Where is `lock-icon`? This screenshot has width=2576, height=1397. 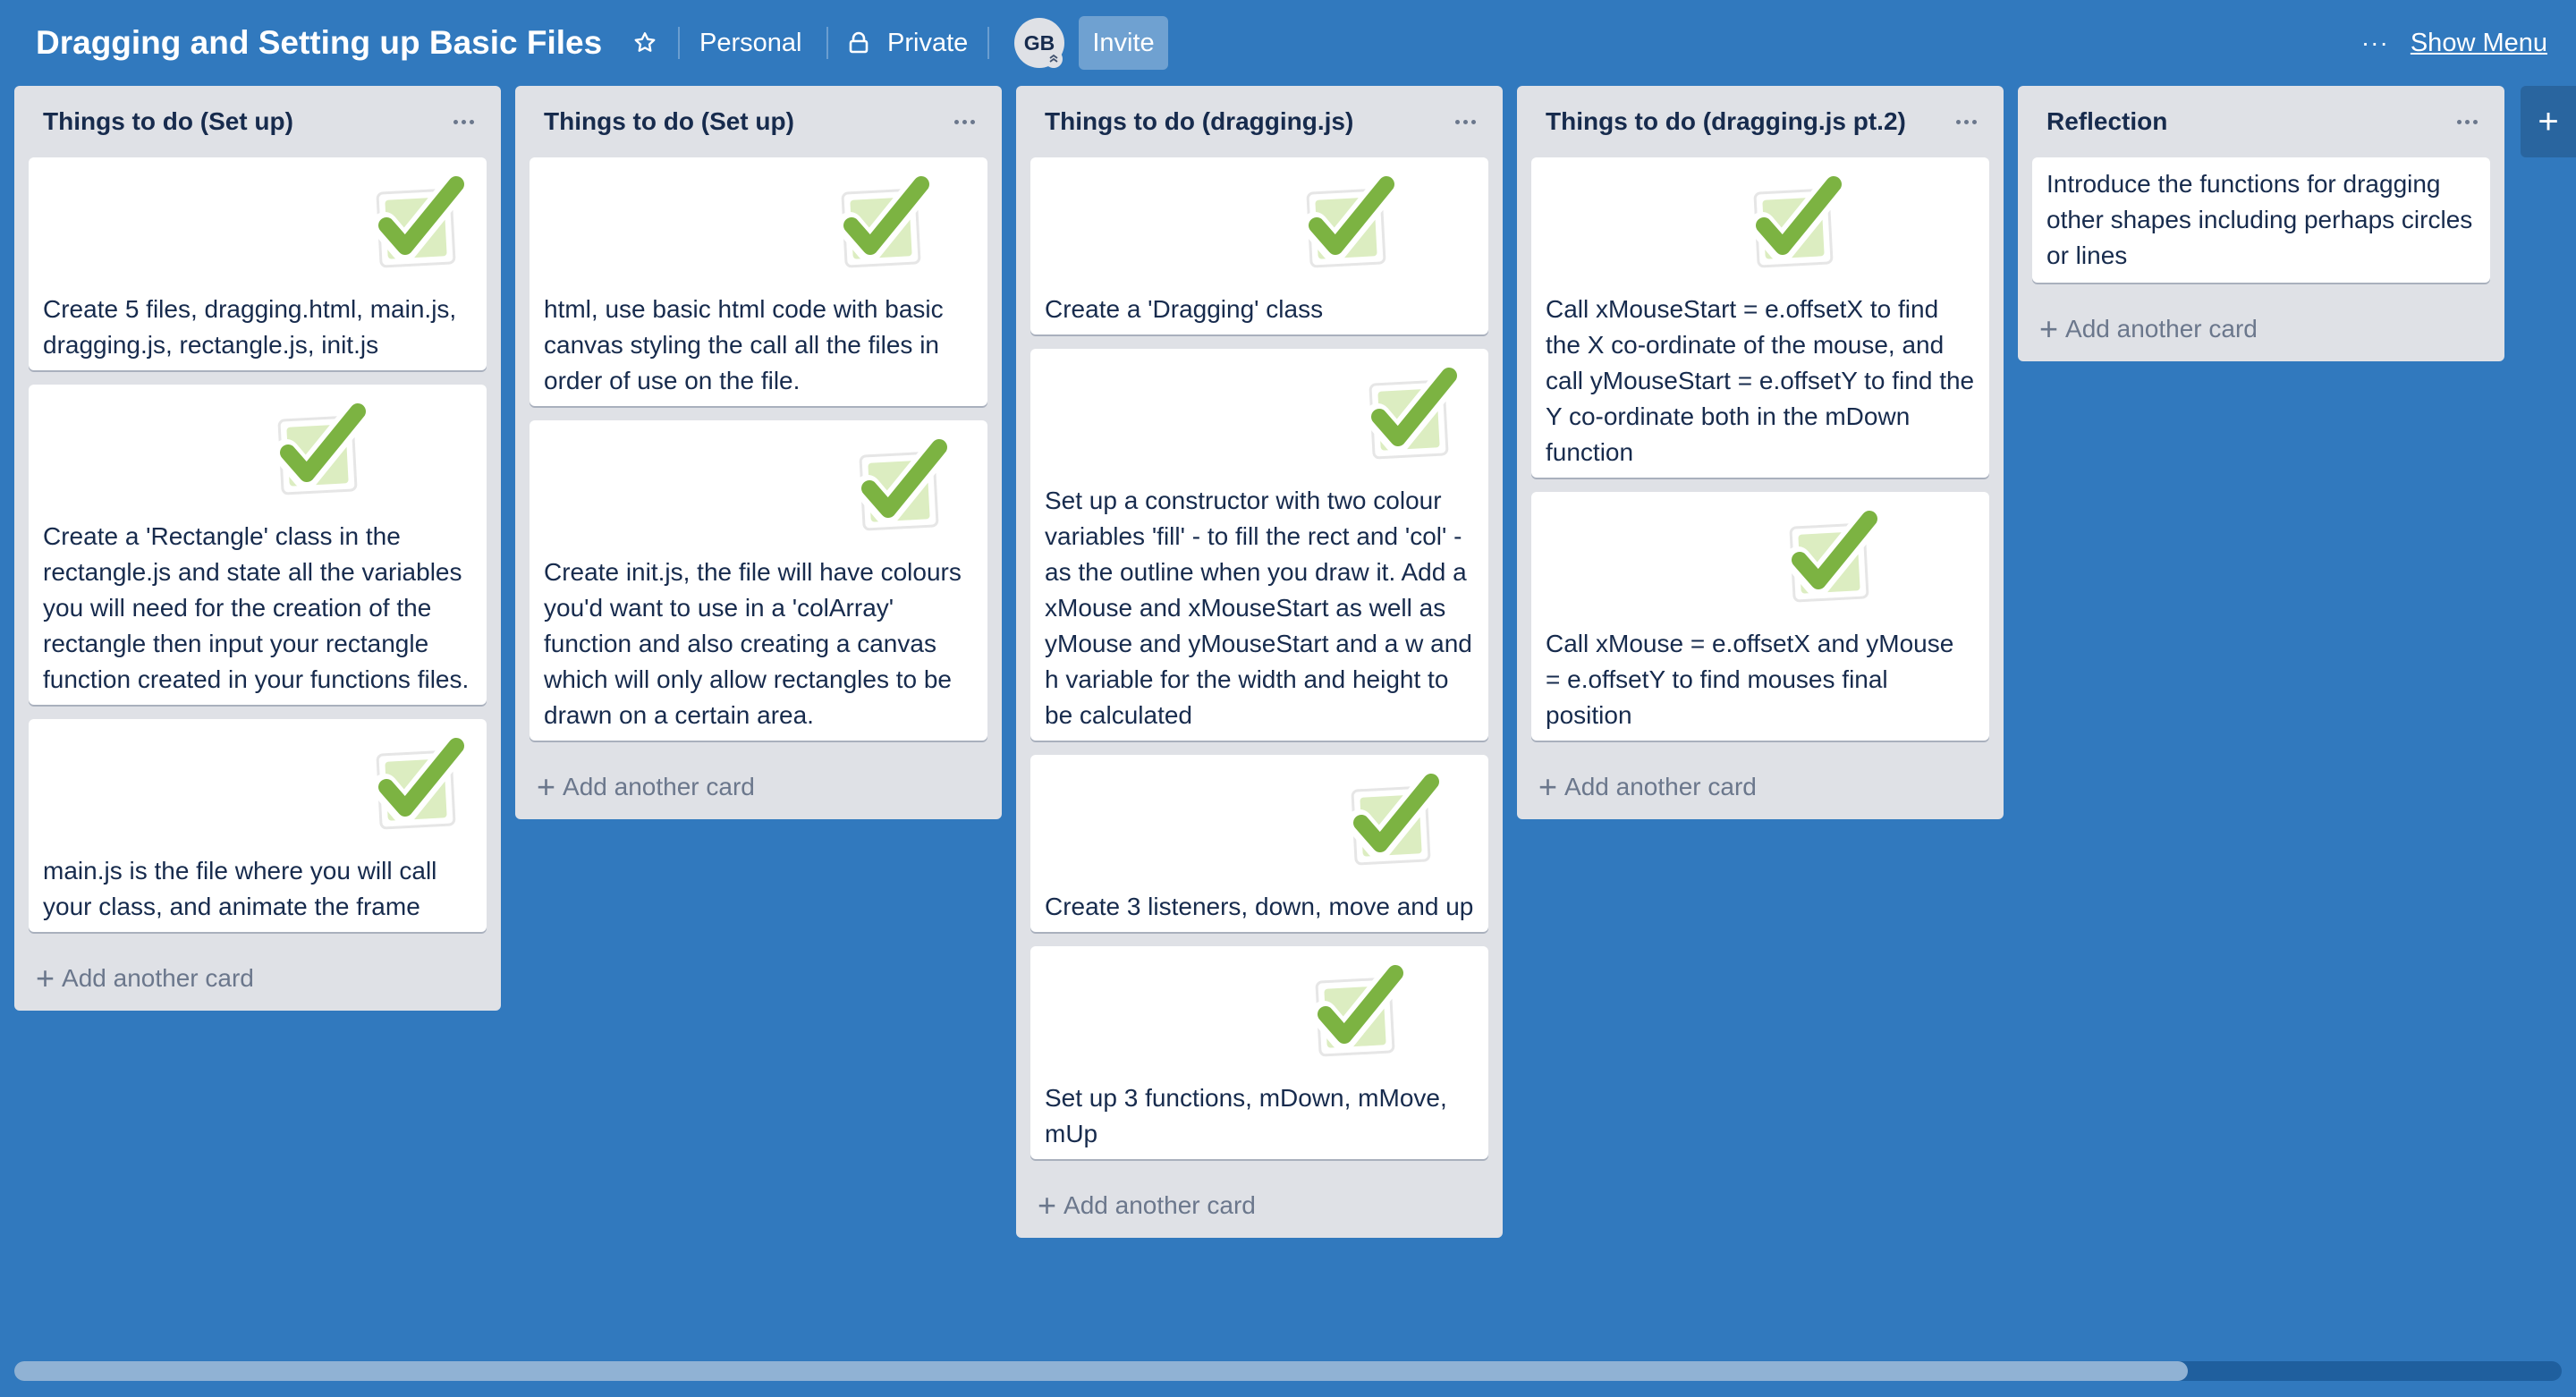
lock-icon is located at coordinates (859, 43).